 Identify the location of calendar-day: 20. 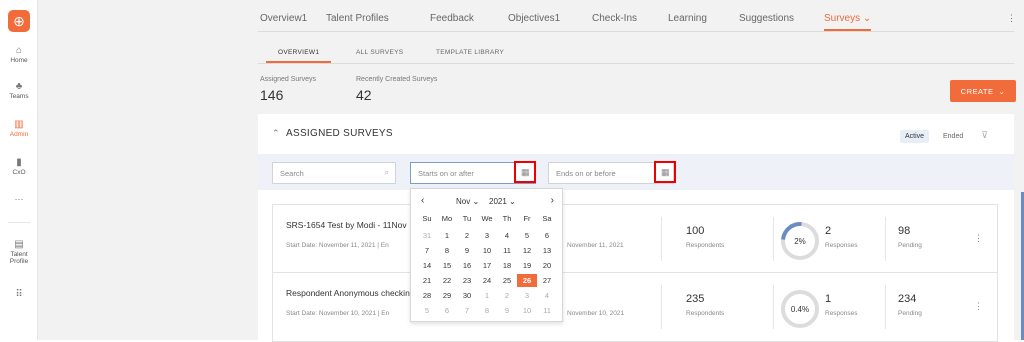
(547, 265).